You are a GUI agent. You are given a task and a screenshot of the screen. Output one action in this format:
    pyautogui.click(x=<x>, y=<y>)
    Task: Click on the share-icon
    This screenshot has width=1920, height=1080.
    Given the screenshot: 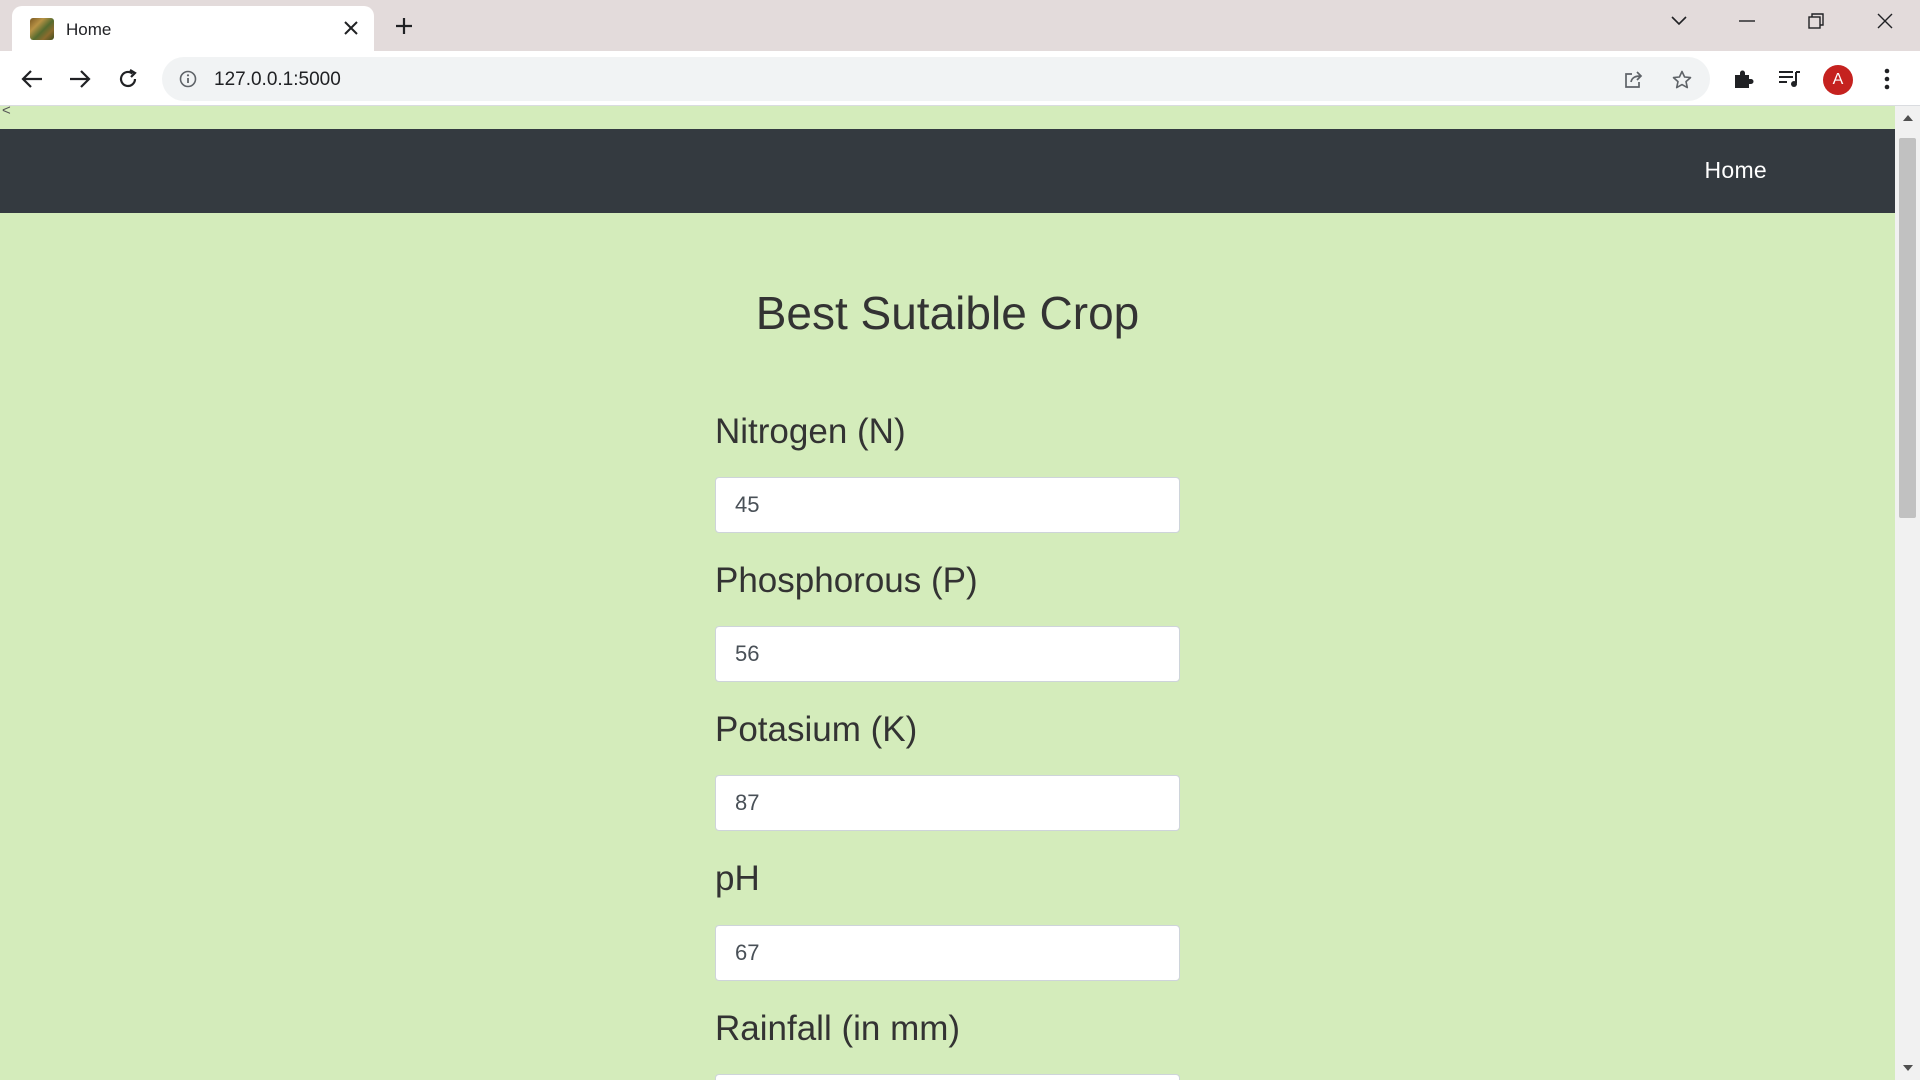 What is the action you would take?
    pyautogui.click(x=1634, y=80)
    